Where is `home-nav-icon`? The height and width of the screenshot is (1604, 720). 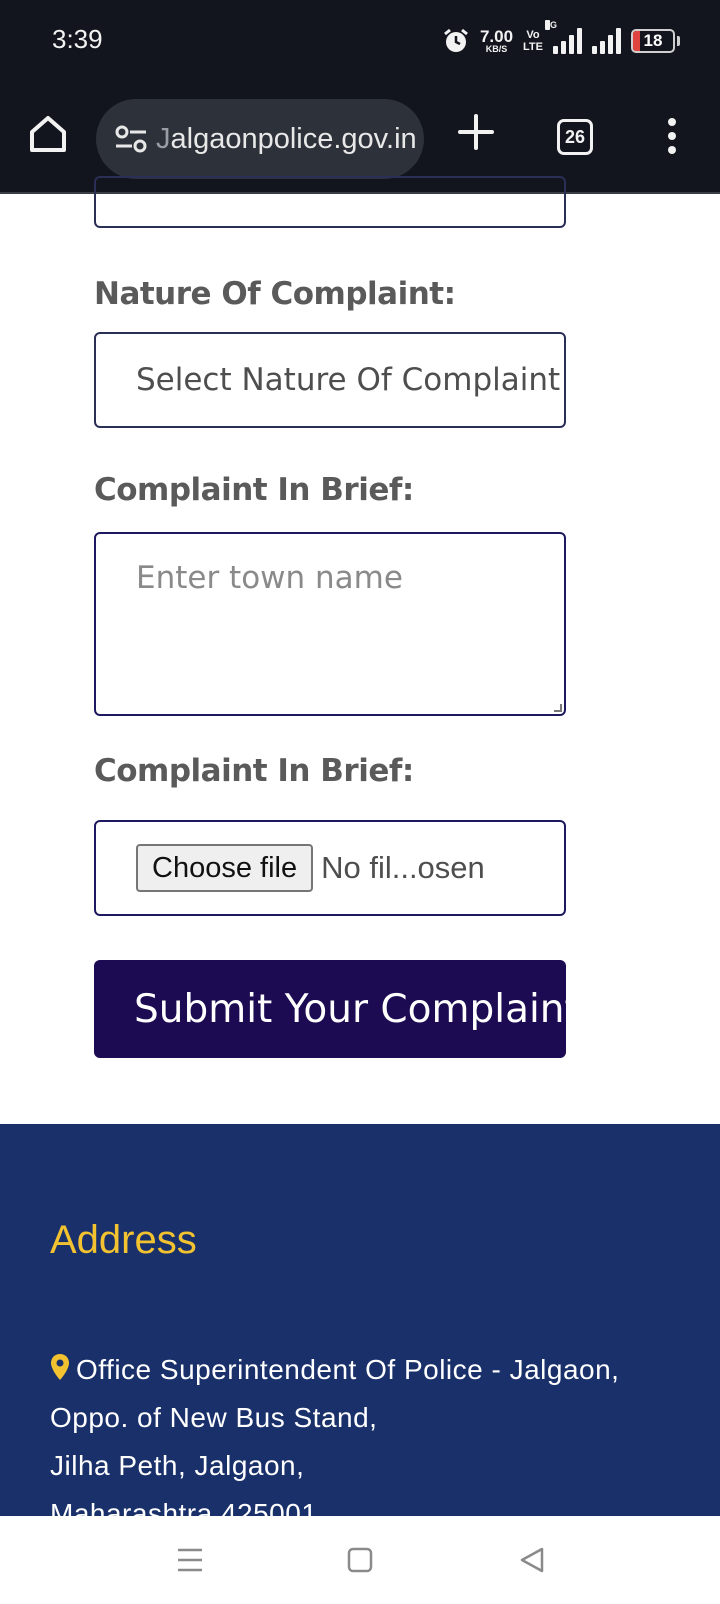 home-nav-icon is located at coordinates (360, 1560).